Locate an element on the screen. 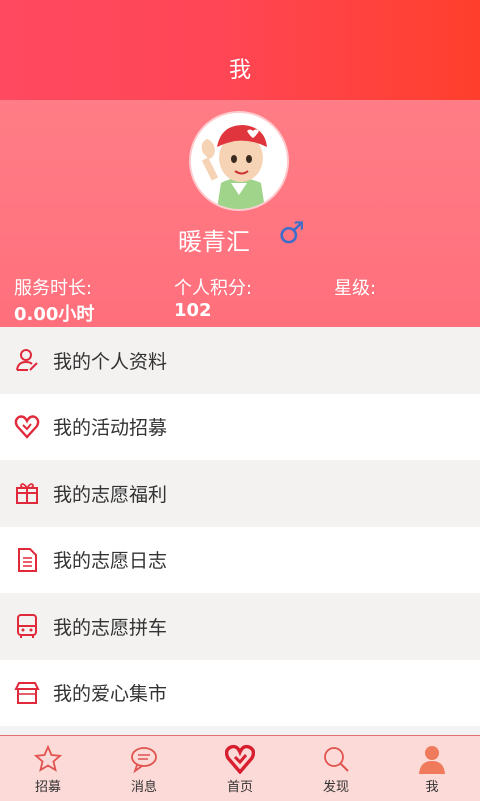 The height and width of the screenshot is (801, 480). avatar is located at coordinates (239, 161).